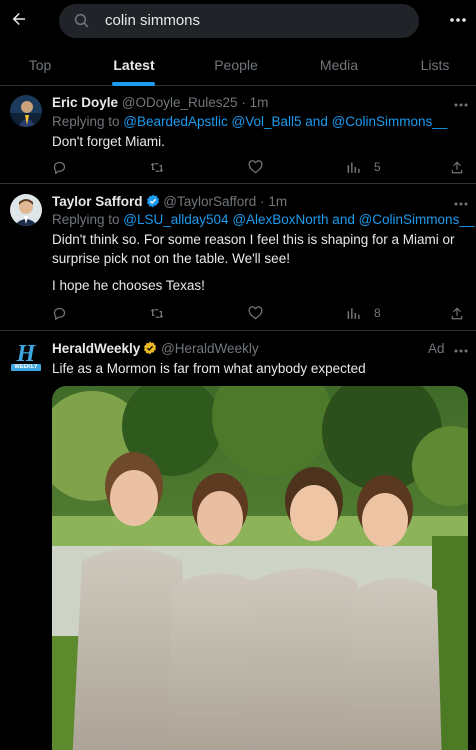 This screenshot has height=750, width=476. Describe the element at coordinates (152, 20) in the screenshot. I see `search-input: colin simmons` at that location.